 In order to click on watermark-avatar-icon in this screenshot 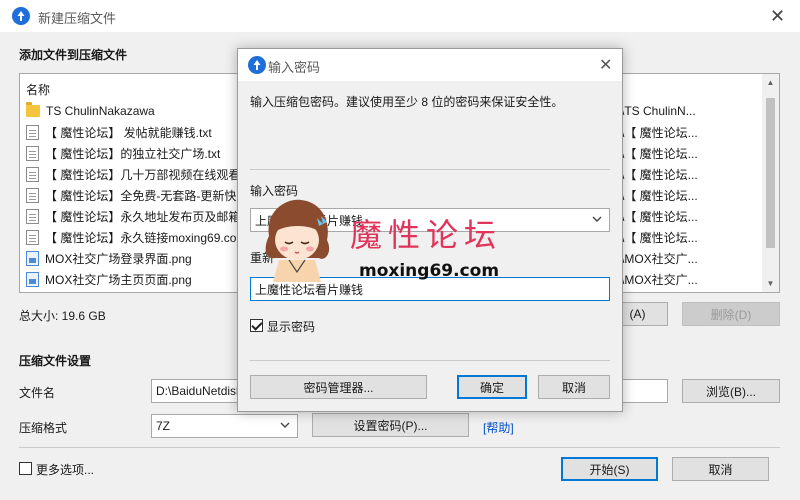, I will do `click(297, 240)`.